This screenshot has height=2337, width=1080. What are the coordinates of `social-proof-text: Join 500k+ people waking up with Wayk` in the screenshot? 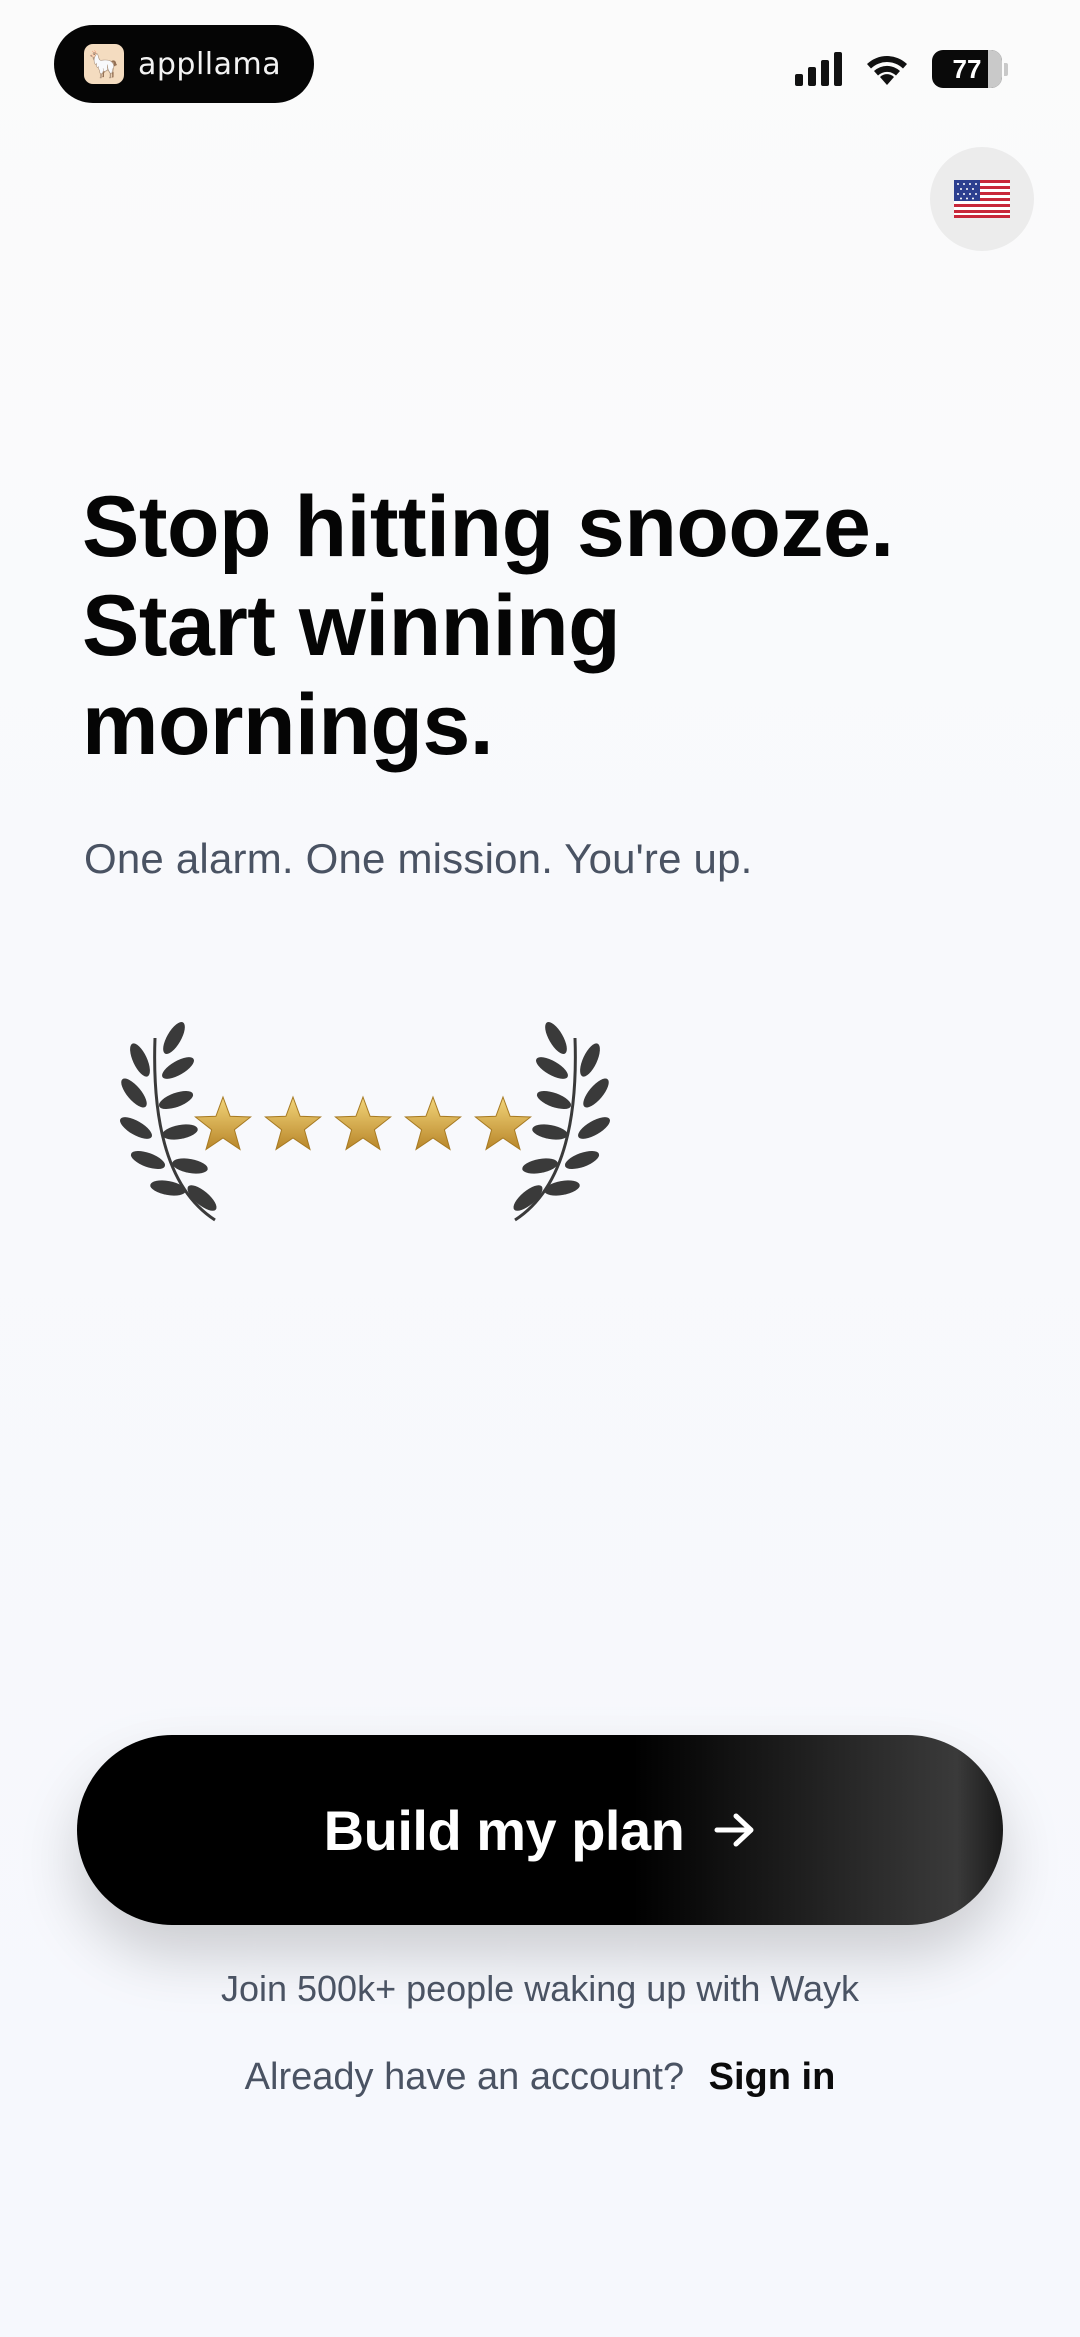 It's located at (540, 1988).